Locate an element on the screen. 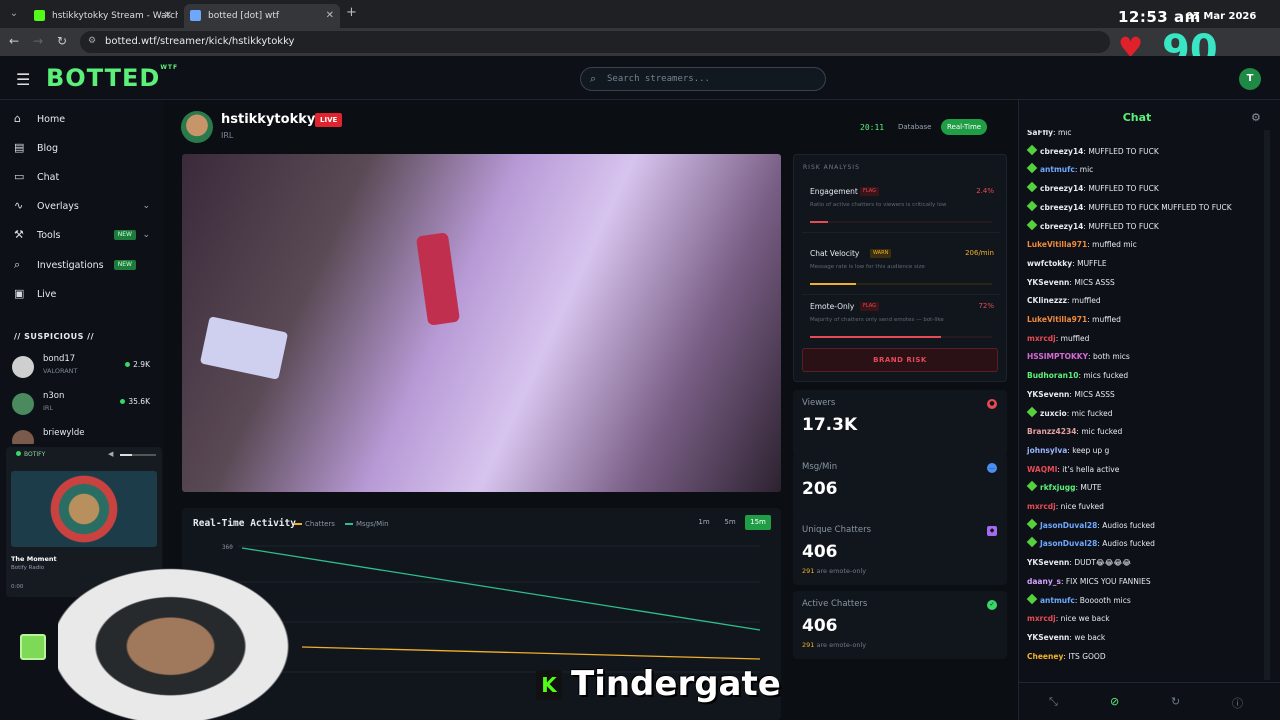  stat-sub-text: are emote-only is located at coordinates (840, 645).